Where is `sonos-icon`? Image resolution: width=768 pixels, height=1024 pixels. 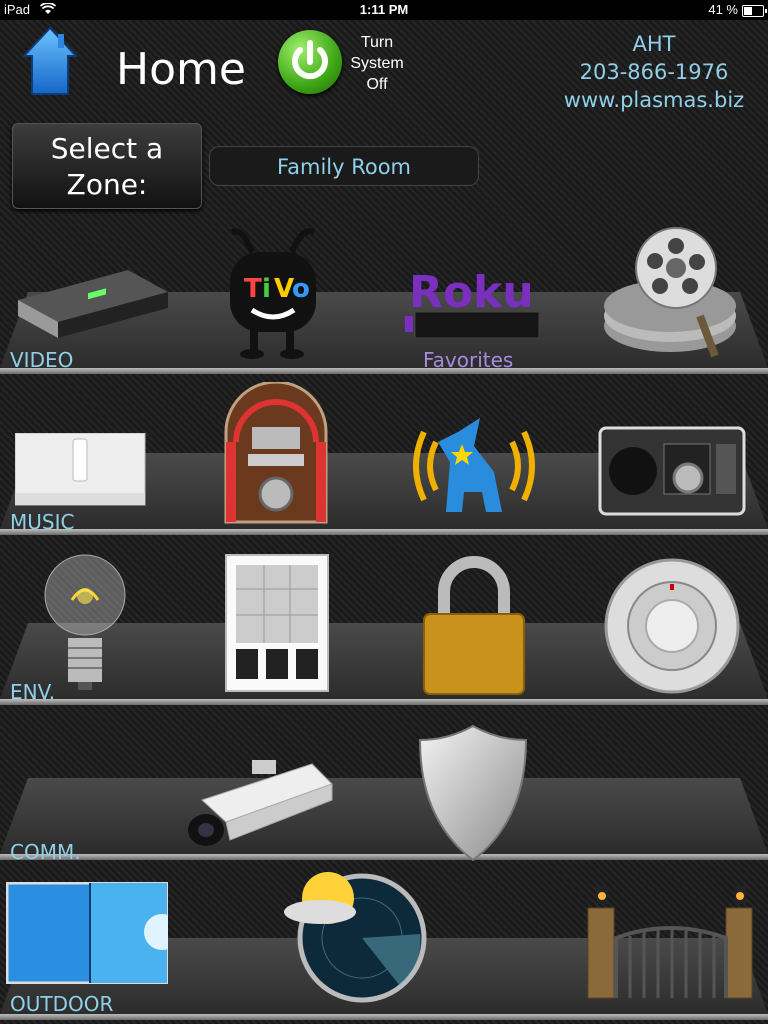
sonos-icon is located at coordinates (81, 470).